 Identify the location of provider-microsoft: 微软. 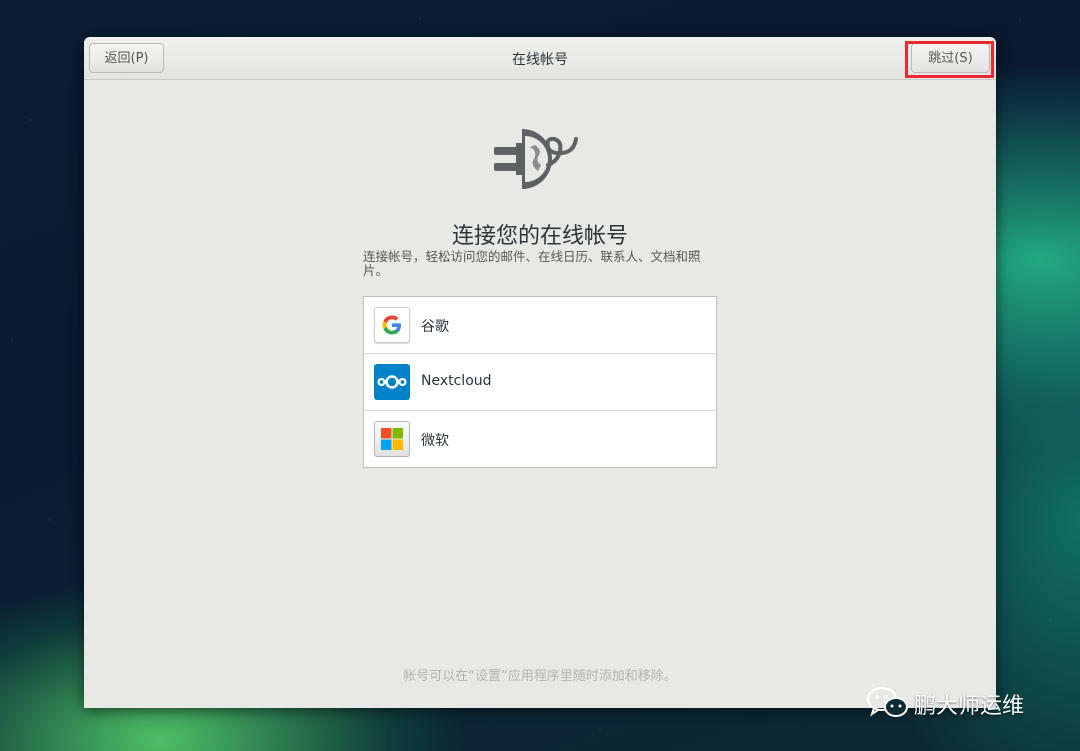
(540, 439).